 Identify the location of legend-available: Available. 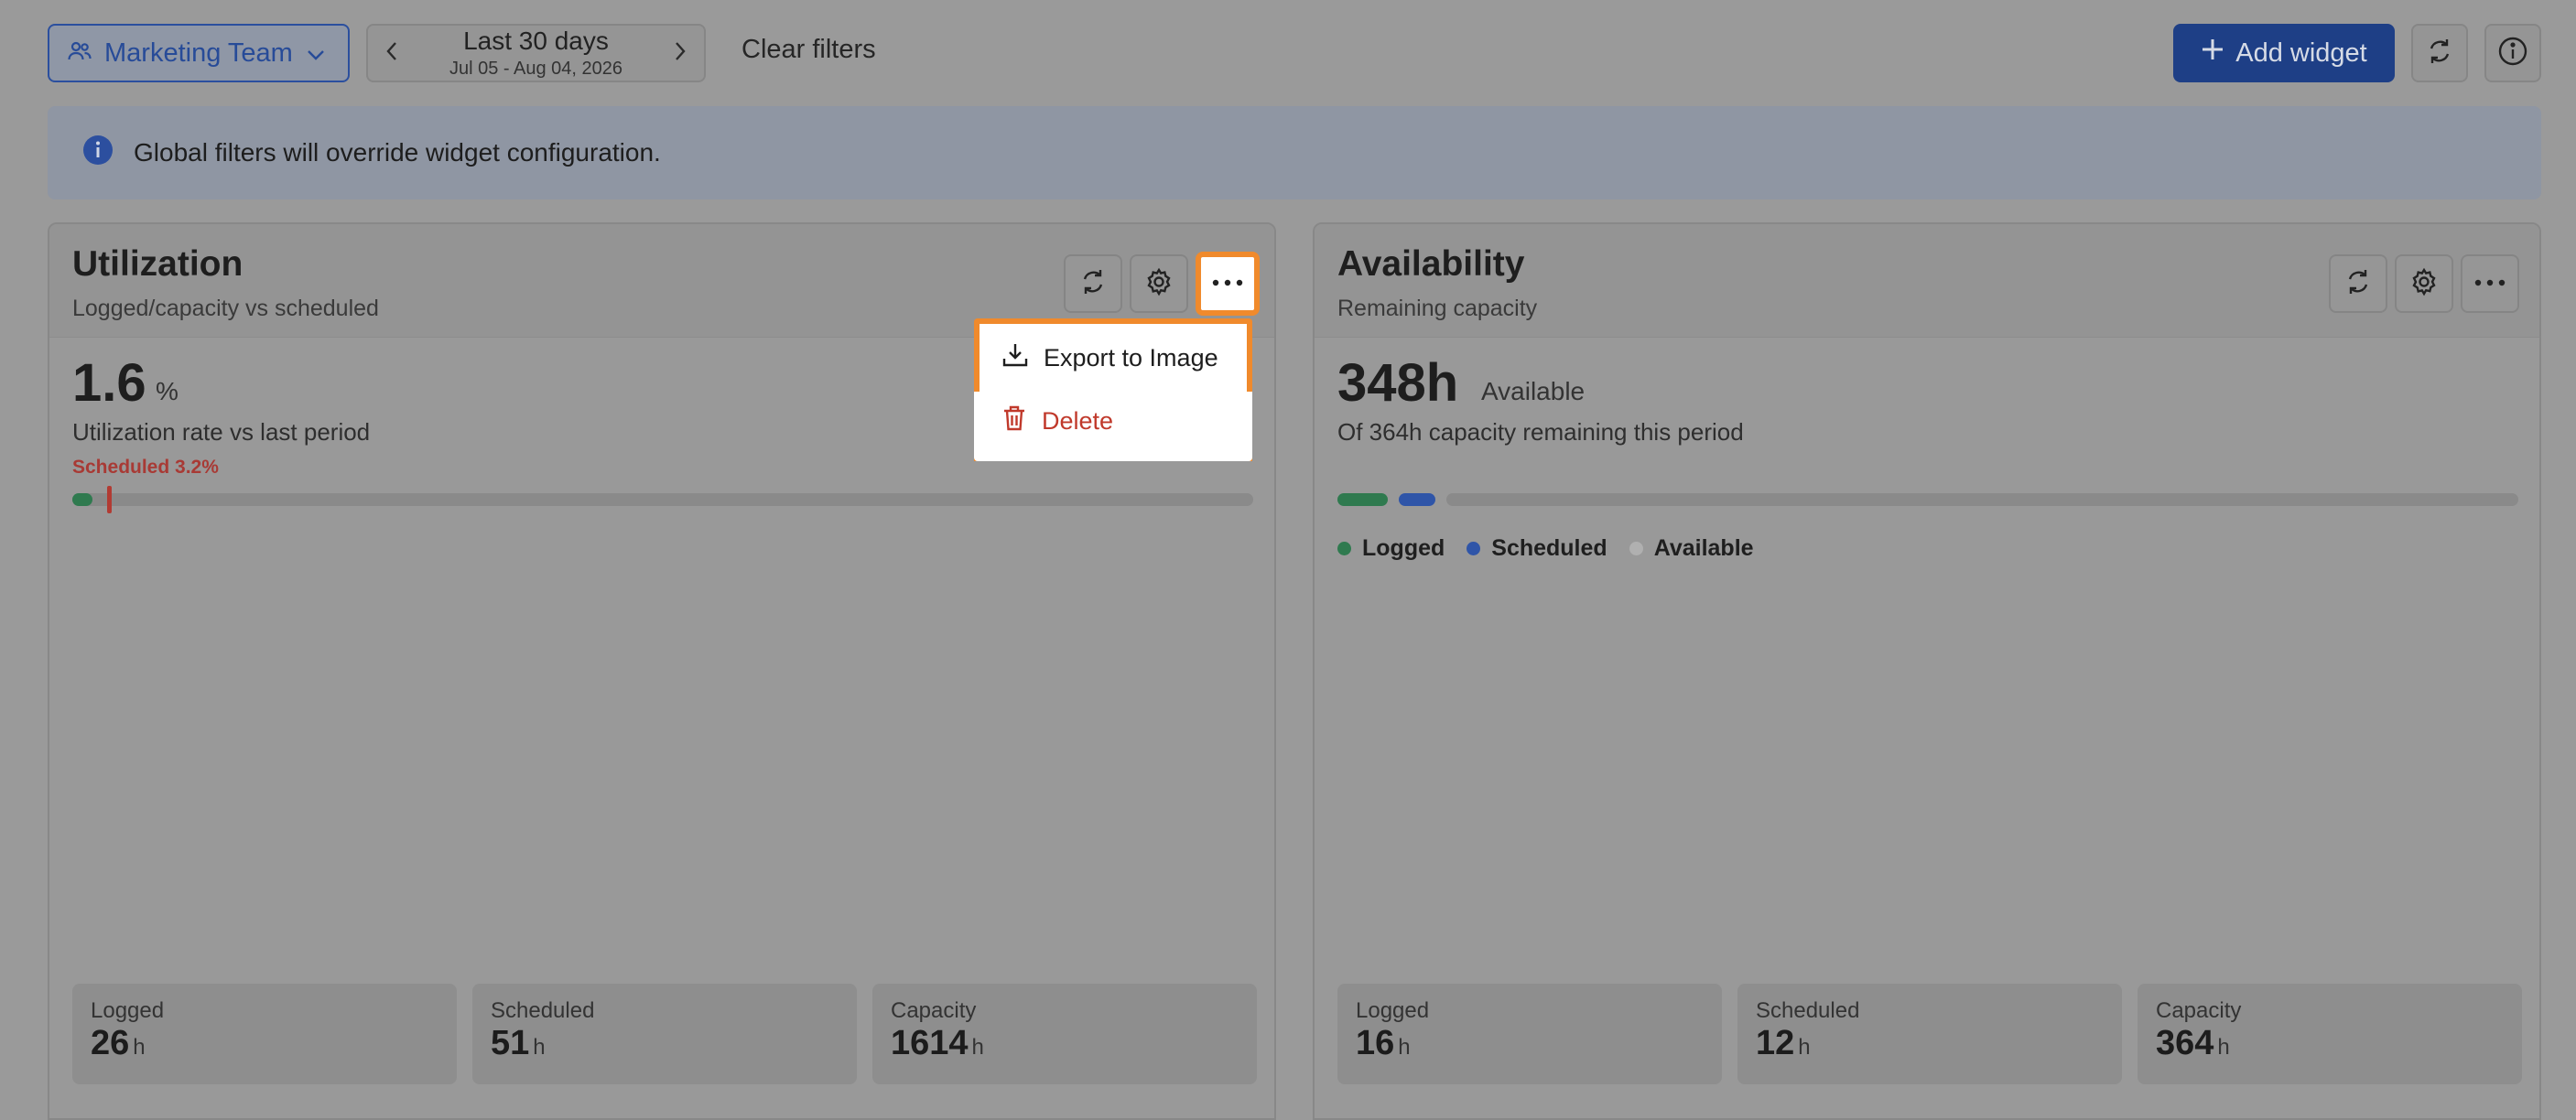
(1692, 548).